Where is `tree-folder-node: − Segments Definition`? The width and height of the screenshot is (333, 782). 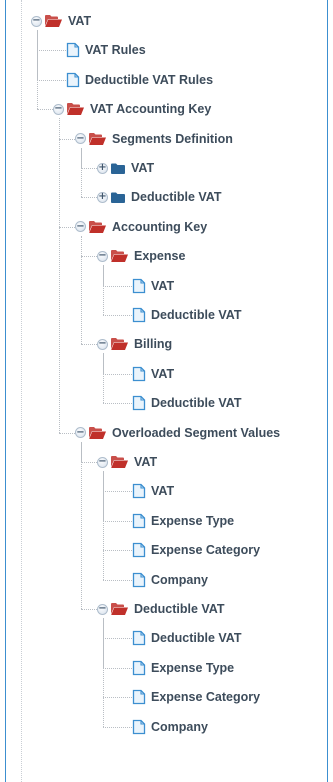
tree-folder-node: − Segments Definition is located at coordinates (154, 139).